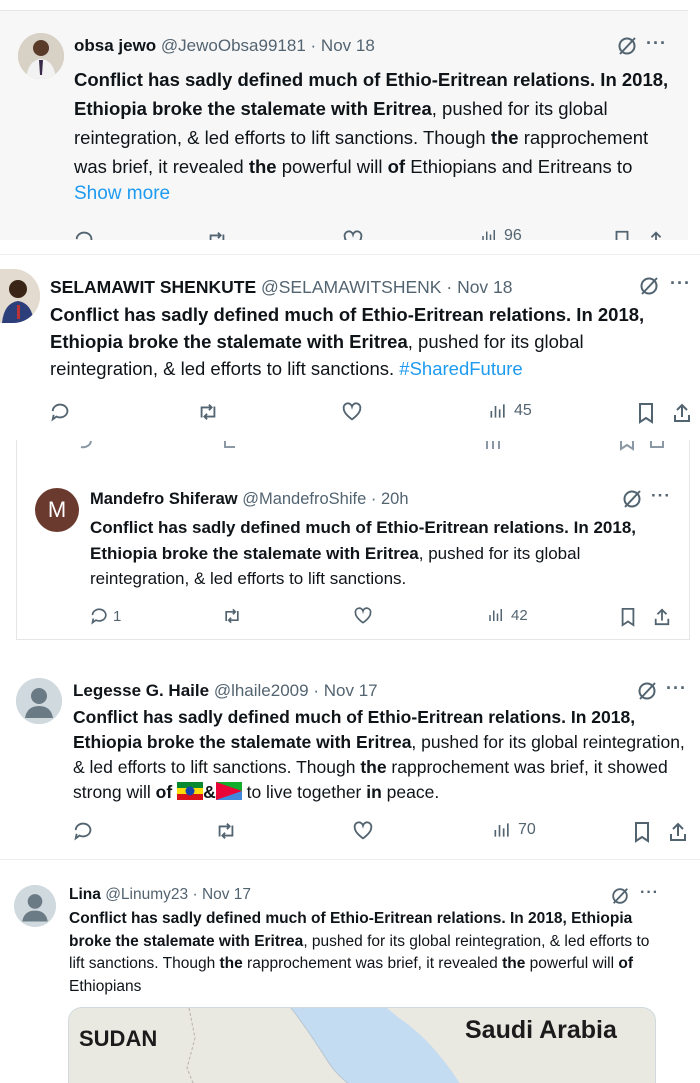 The image size is (700, 1083). Describe the element at coordinates (164, 499) in the screenshot. I see `display-name: Mandefro Shiferaw` at that location.